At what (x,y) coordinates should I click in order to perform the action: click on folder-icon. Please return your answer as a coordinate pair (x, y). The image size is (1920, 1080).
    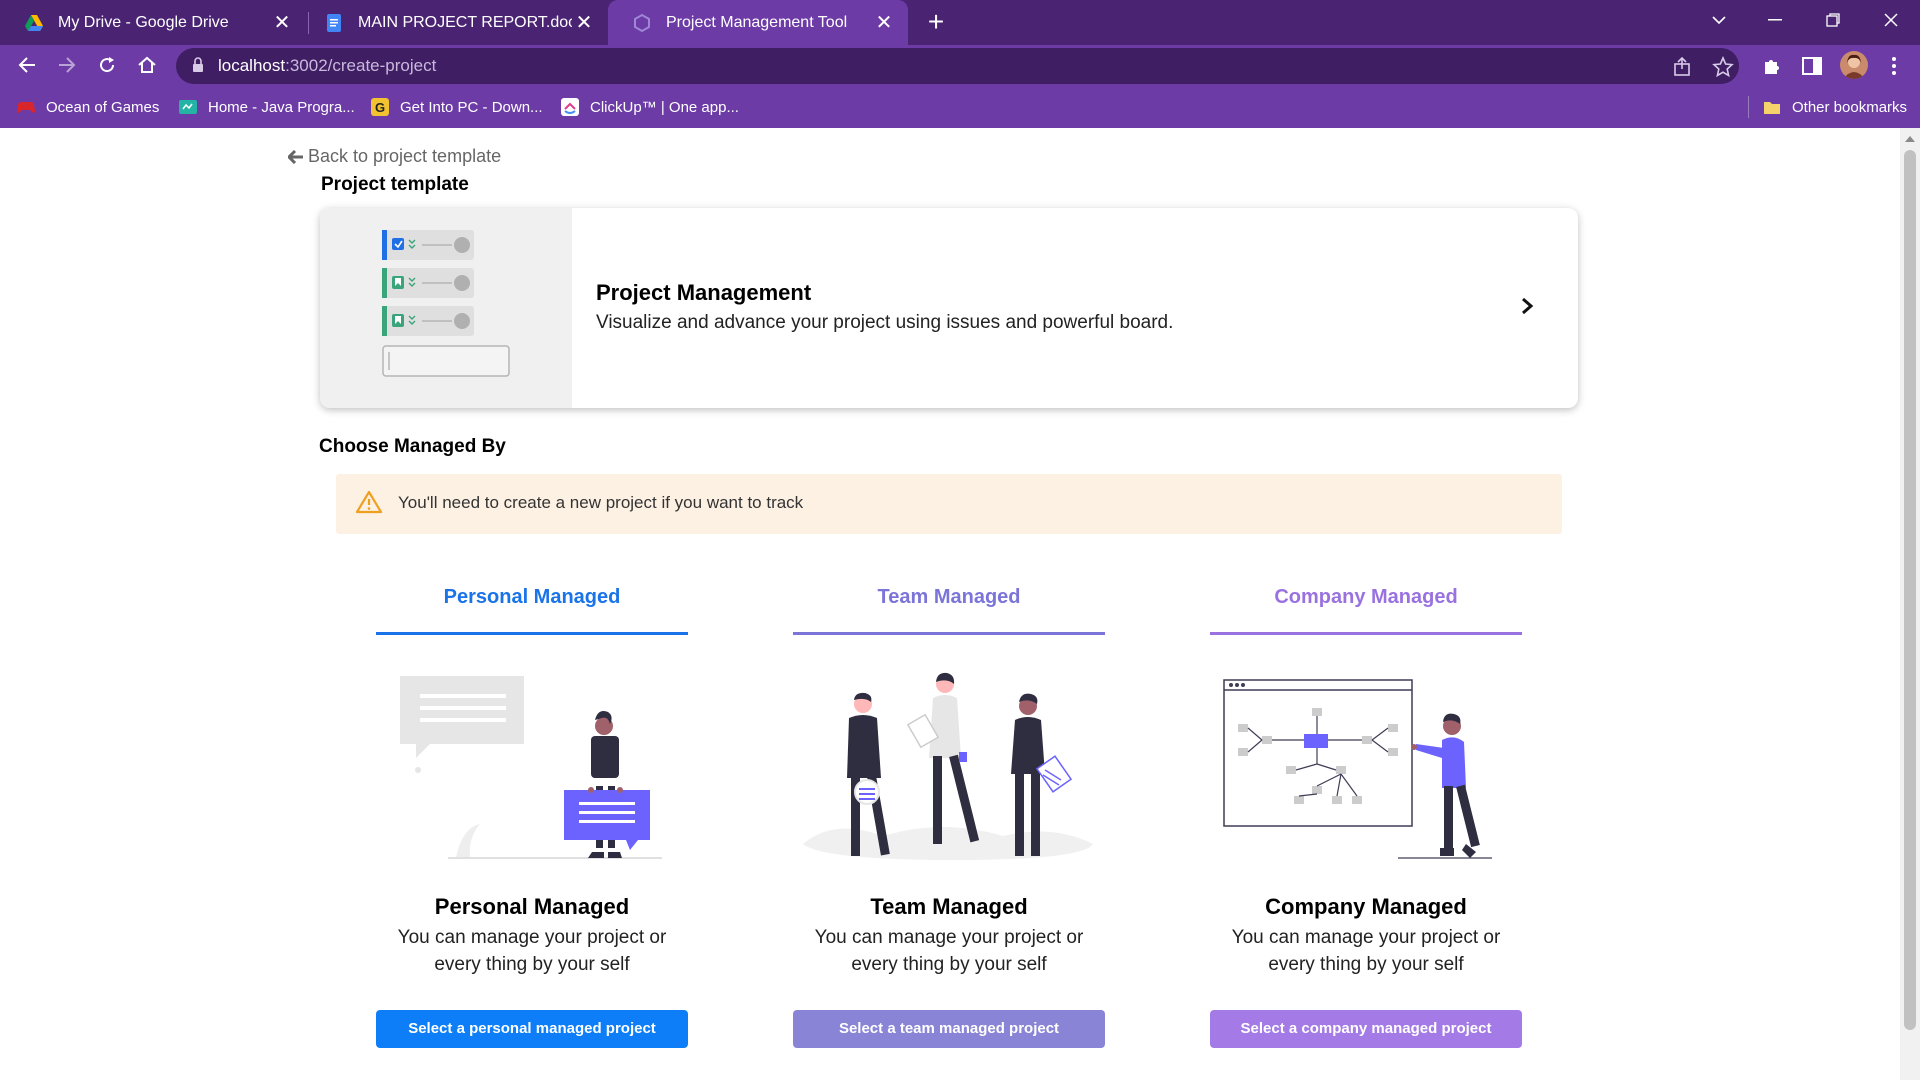
    Looking at the image, I should click on (1772, 108).